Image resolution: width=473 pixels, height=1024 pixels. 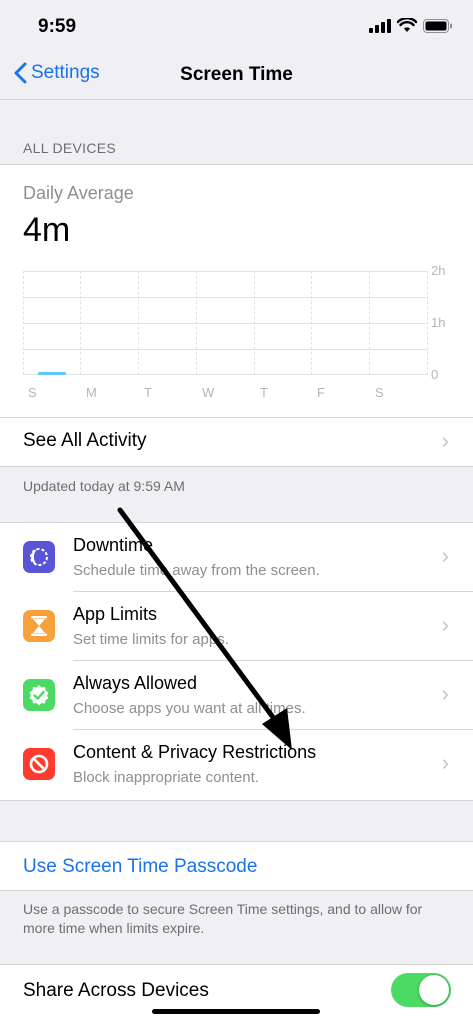 I want to click on daily-average-value: 4m, so click(x=47, y=230).